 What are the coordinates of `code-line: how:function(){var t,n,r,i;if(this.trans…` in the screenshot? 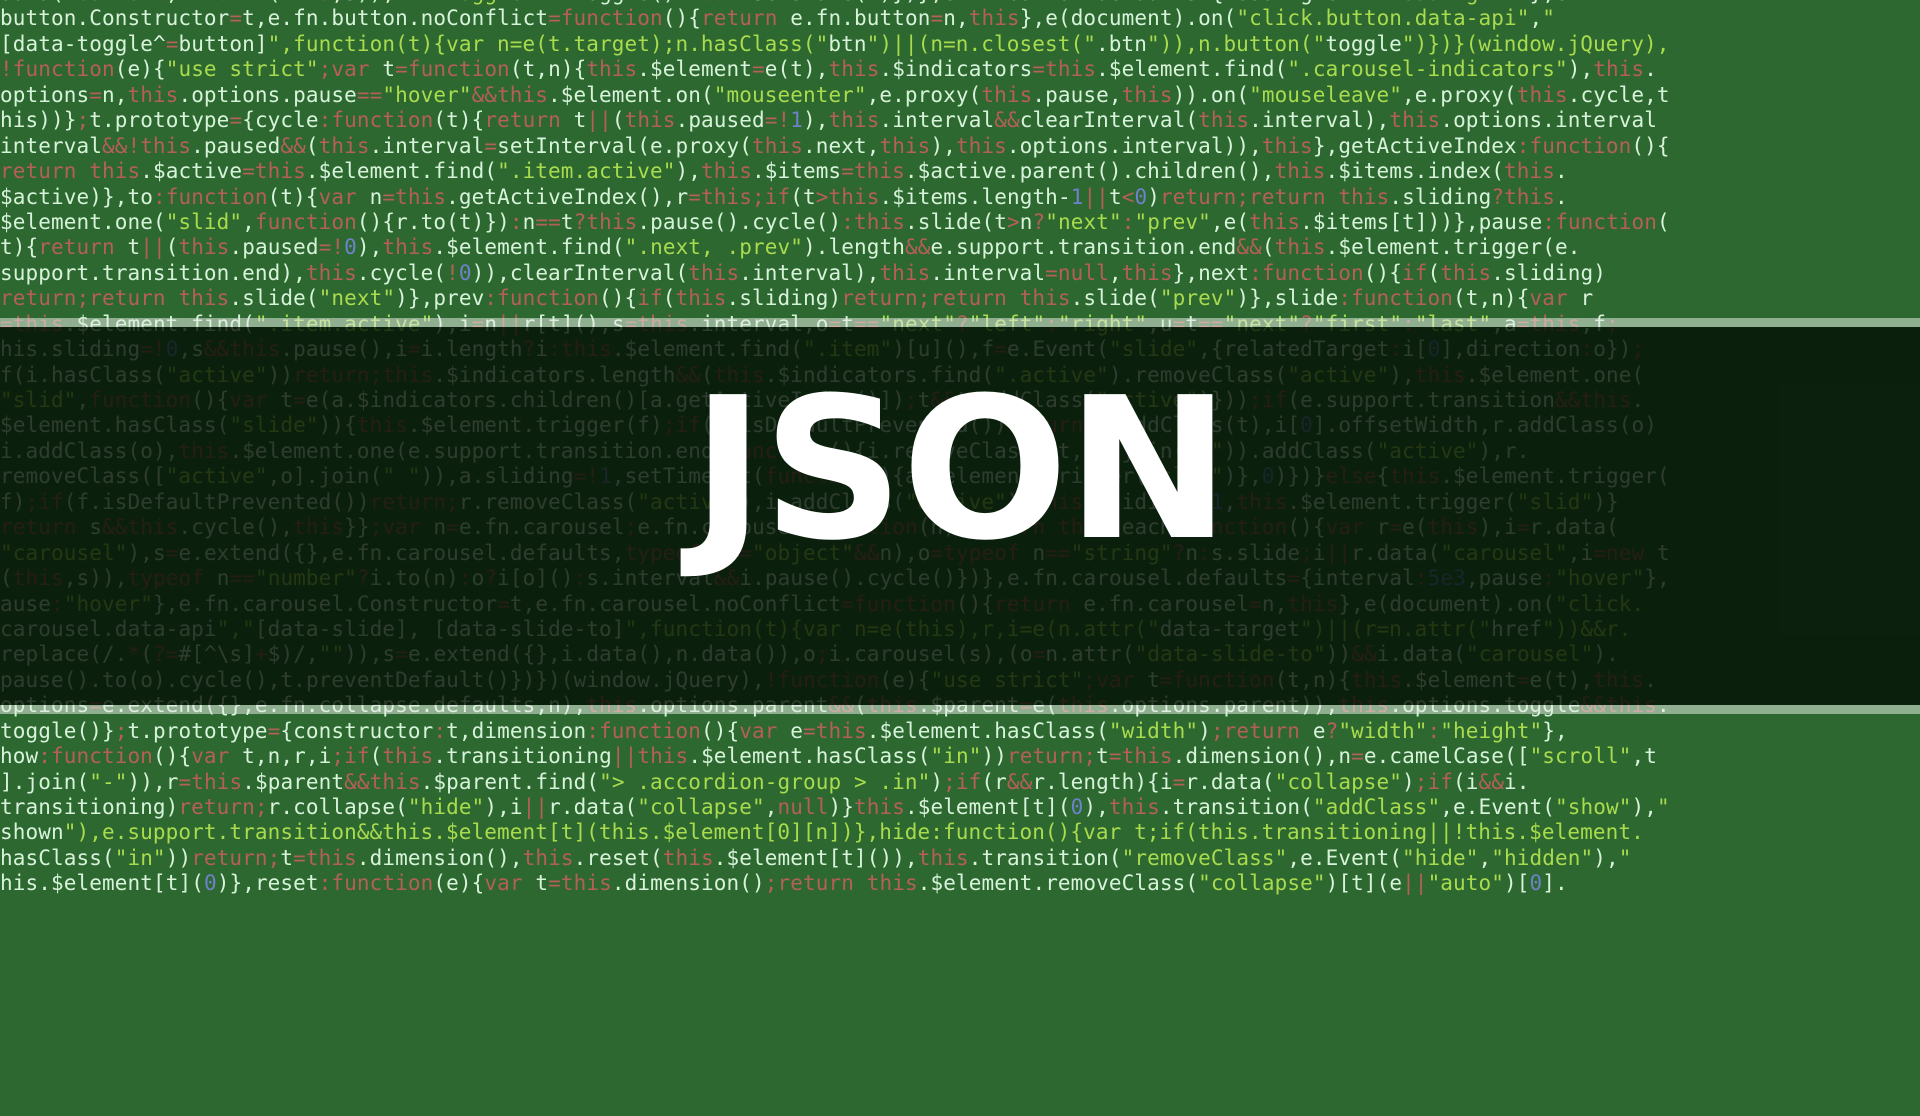 It's located at (829, 756).